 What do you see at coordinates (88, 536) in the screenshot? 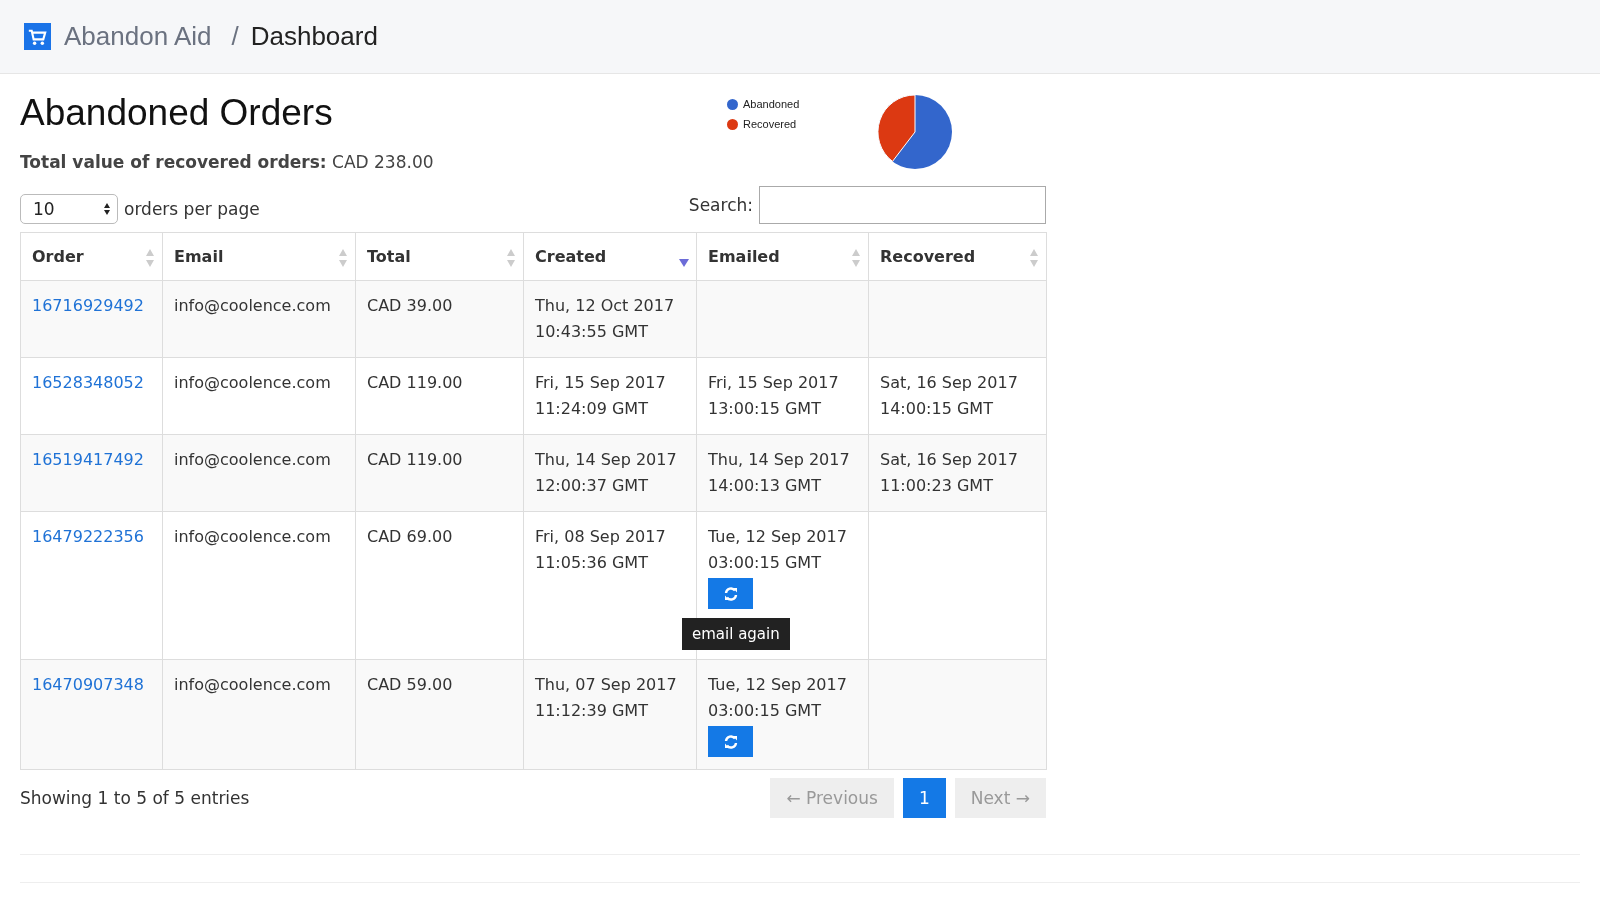
I see `order-link: 16479222356` at bounding box center [88, 536].